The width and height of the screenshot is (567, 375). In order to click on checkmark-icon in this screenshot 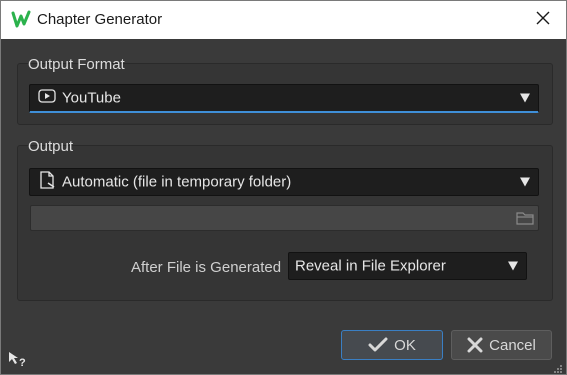, I will do `click(378, 345)`.